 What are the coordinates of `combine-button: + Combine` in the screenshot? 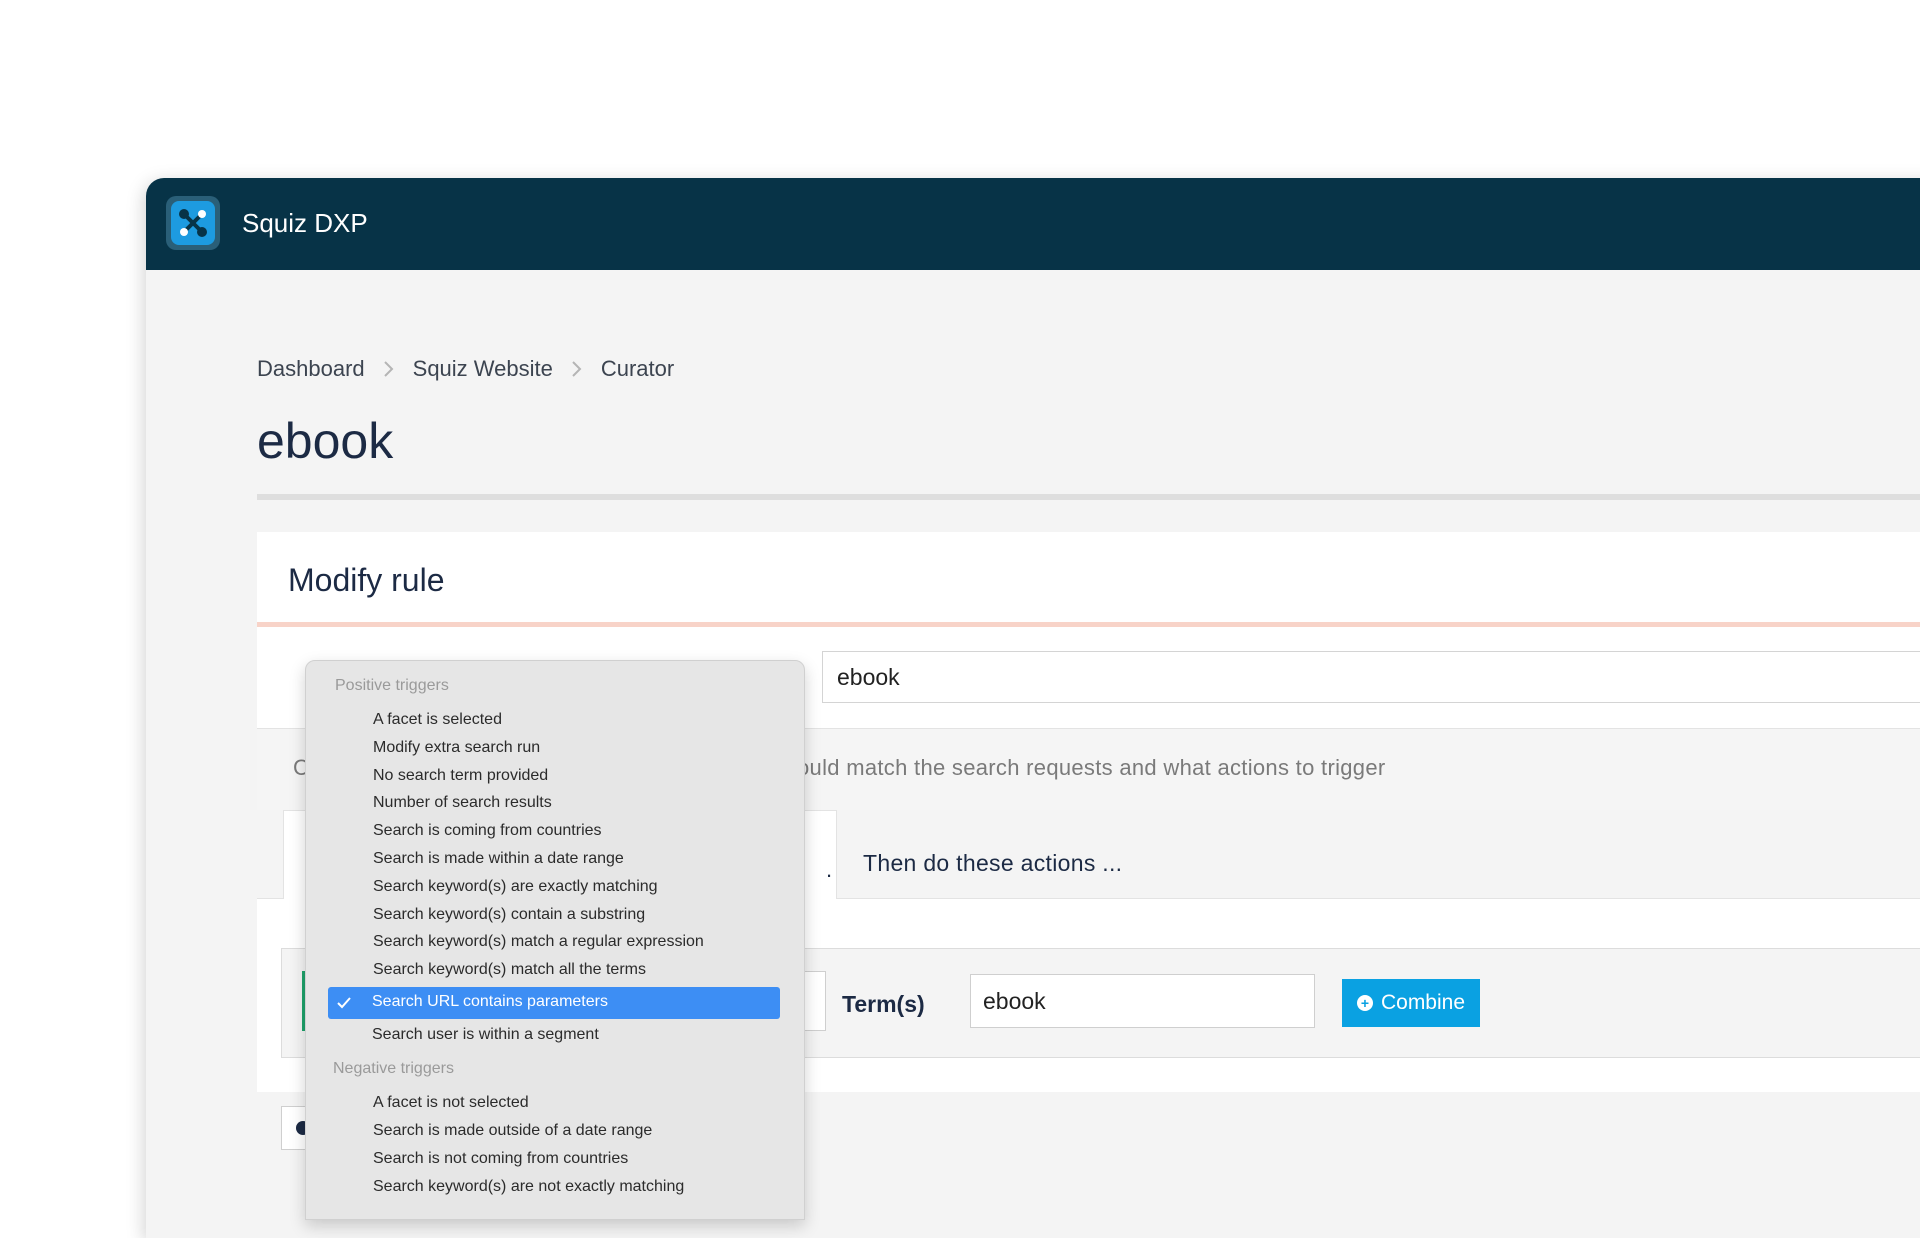 It's located at (1411, 1003).